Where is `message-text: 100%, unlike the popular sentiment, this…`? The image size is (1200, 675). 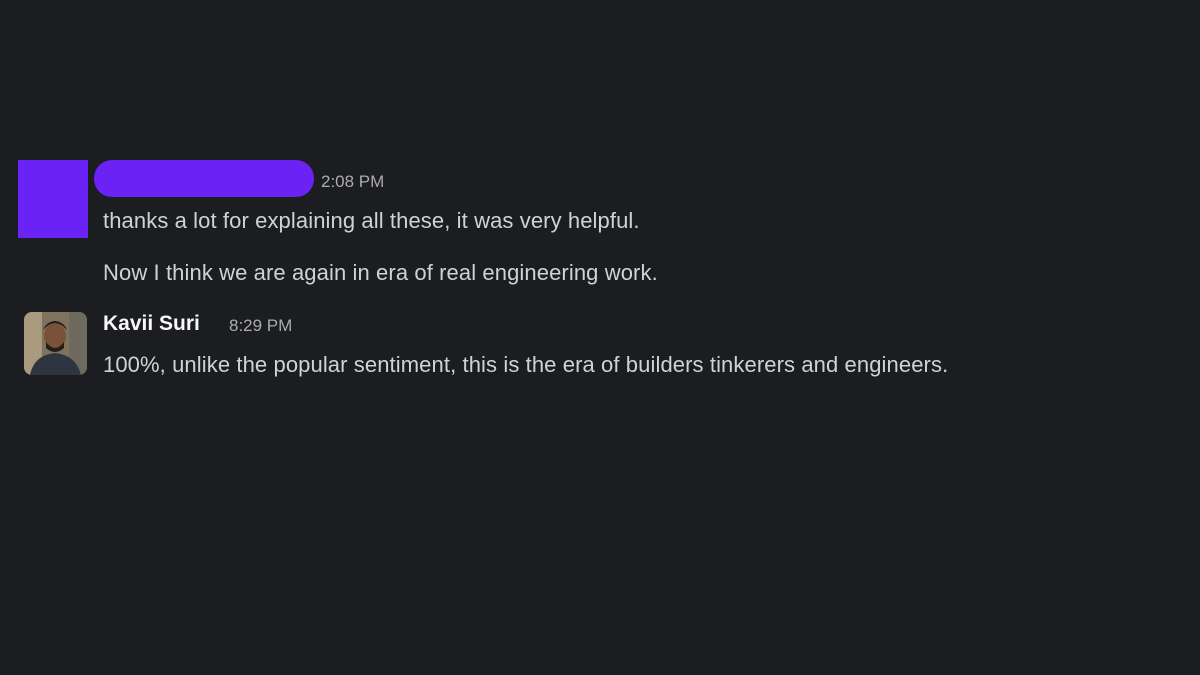 message-text: 100%, unlike the popular sentiment, this… is located at coordinates (526, 364).